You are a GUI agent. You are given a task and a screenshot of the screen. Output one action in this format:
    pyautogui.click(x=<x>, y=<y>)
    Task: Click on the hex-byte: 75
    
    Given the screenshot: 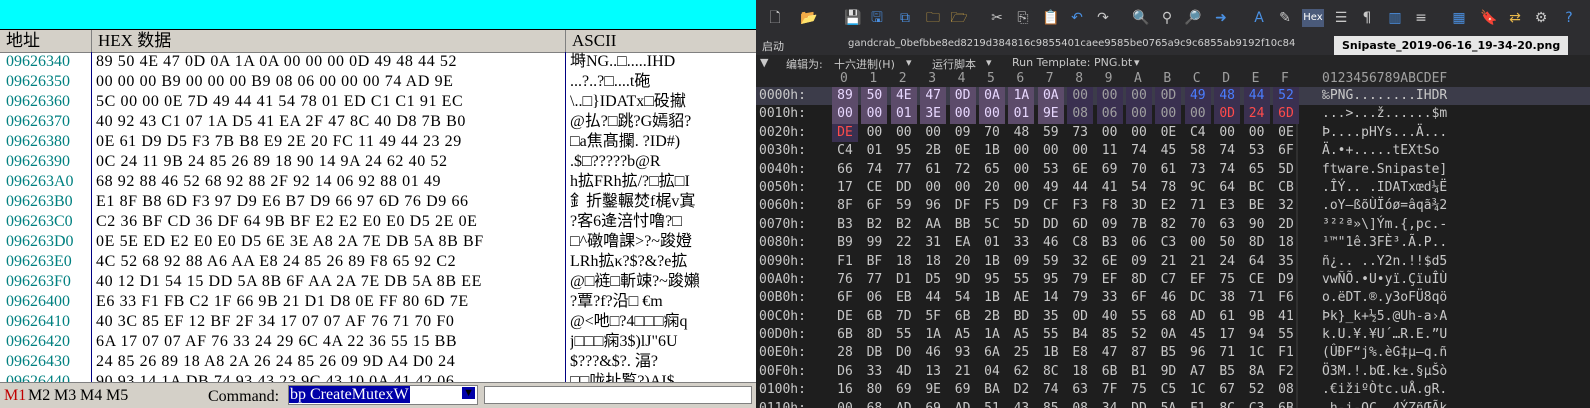 What is the action you would take?
    pyautogui.click(x=1227, y=280)
    